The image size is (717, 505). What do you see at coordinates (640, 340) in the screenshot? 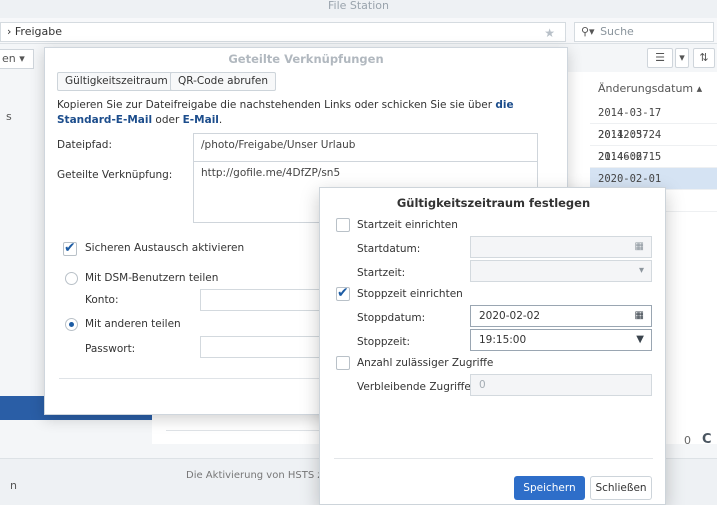
I see `chevron-down-icon: ▼` at bounding box center [640, 340].